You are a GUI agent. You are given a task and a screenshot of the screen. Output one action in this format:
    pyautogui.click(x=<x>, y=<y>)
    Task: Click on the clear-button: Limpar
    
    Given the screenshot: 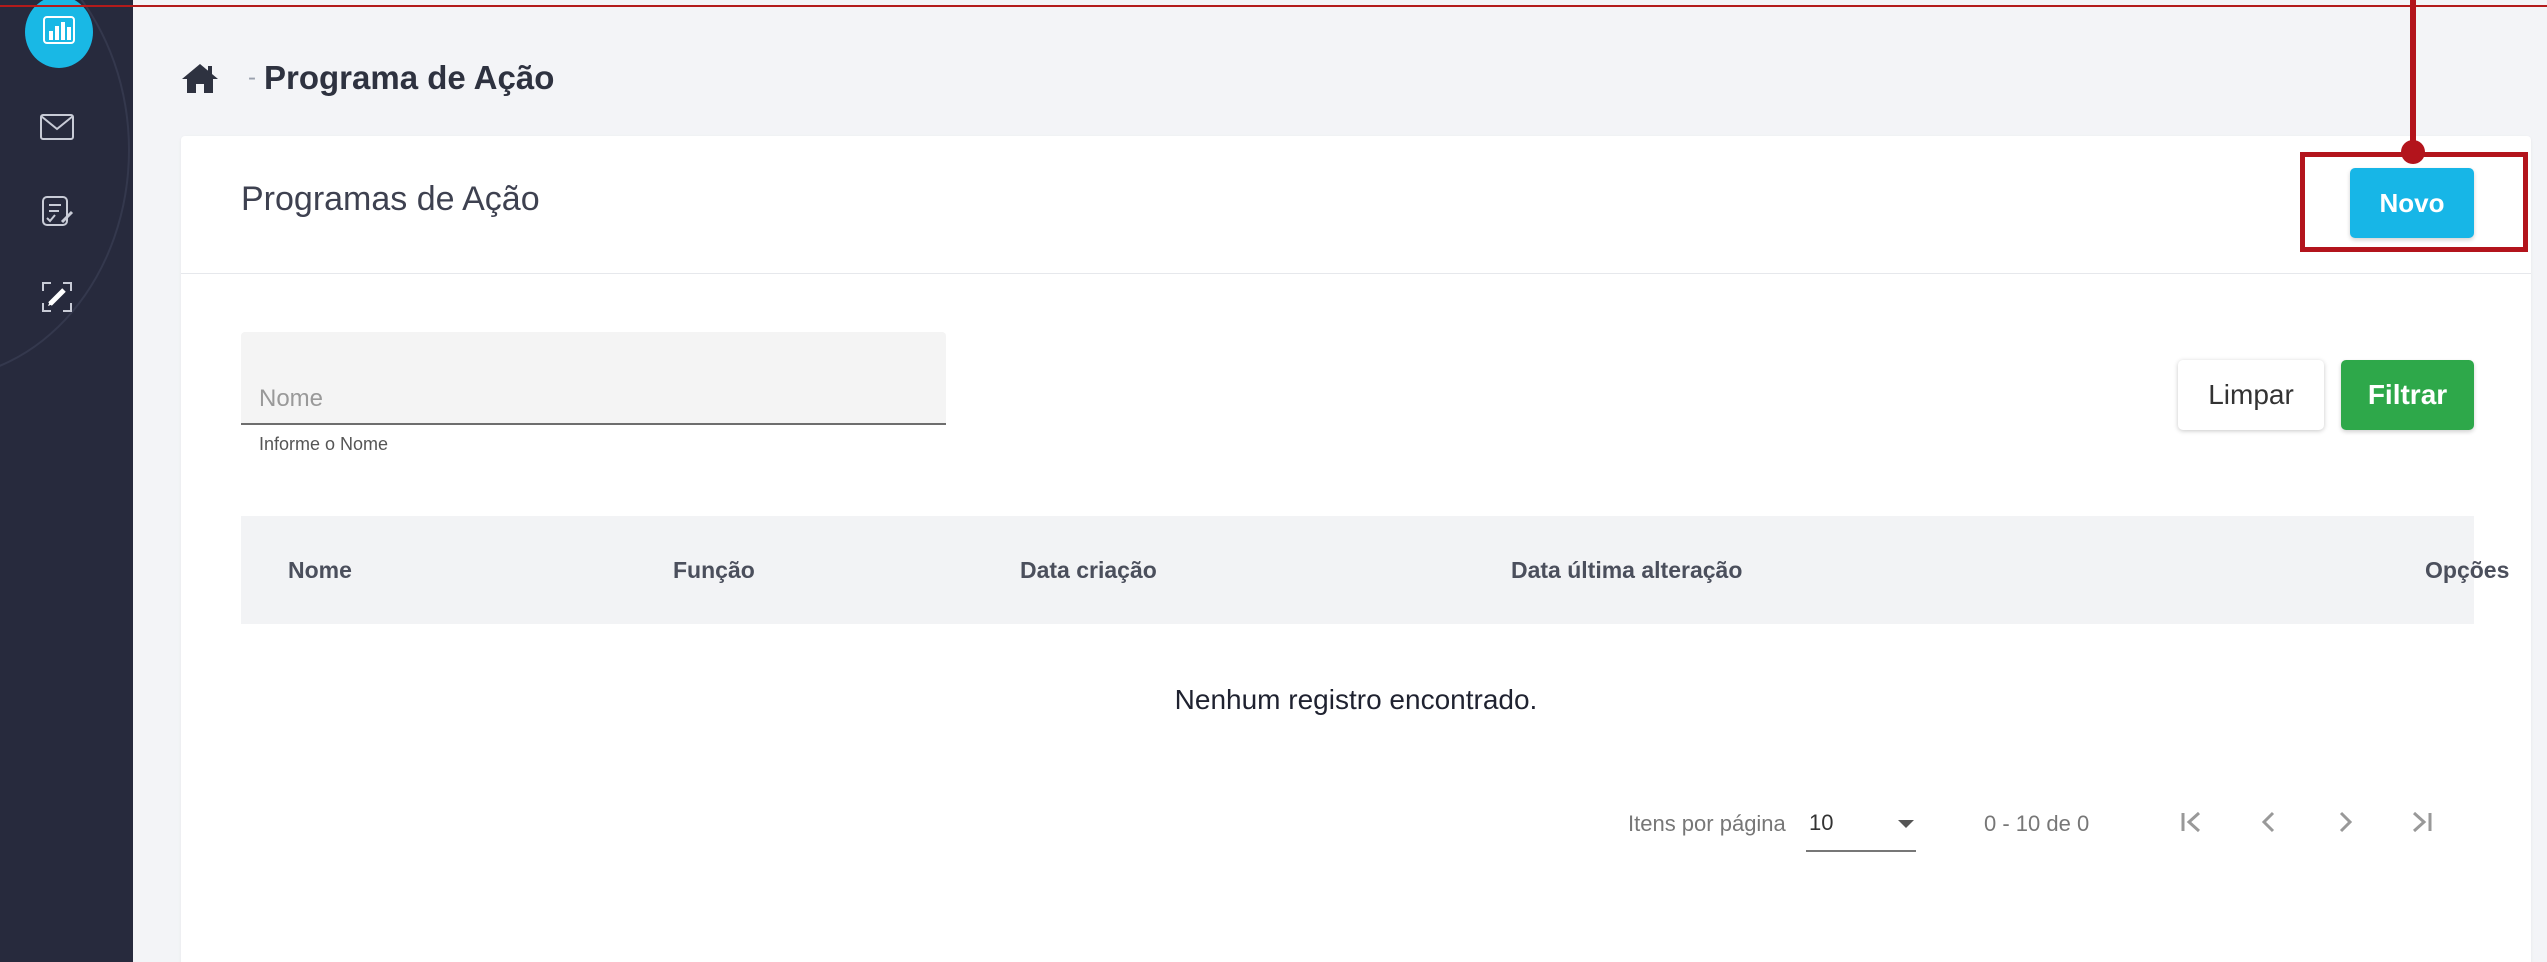 What is the action you would take?
    pyautogui.click(x=2251, y=395)
    